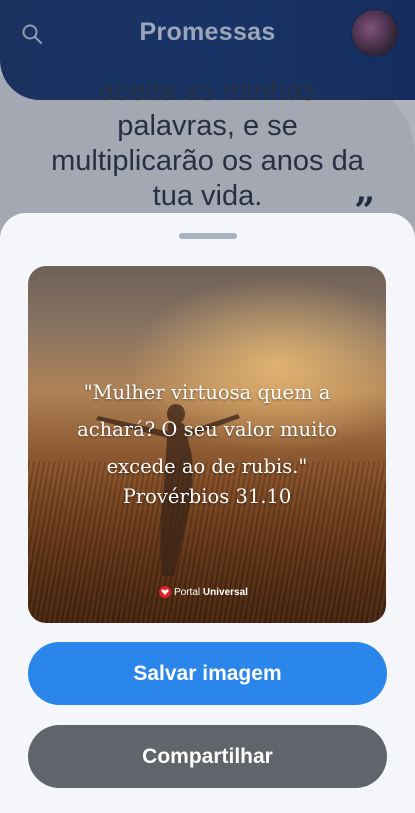  Describe the element at coordinates (165, 592) in the screenshot. I see `heart-logo-icon` at that location.